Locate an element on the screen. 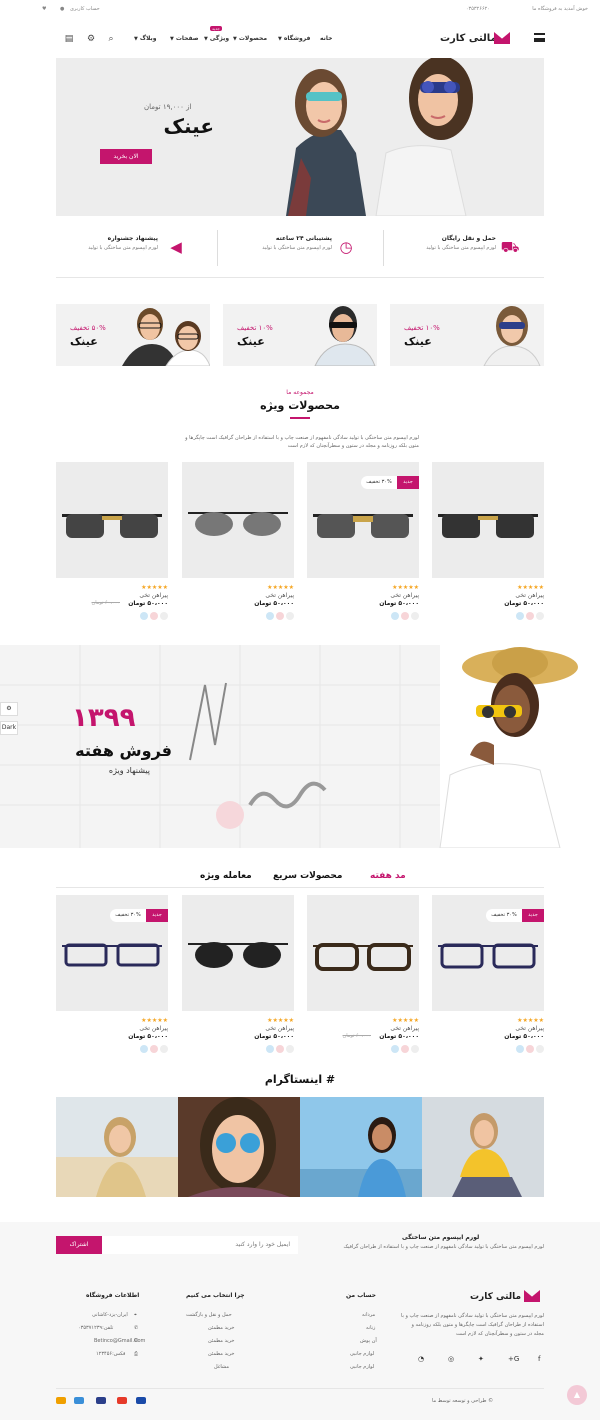  settings-toggle: ⚙ is located at coordinates (9, 709).